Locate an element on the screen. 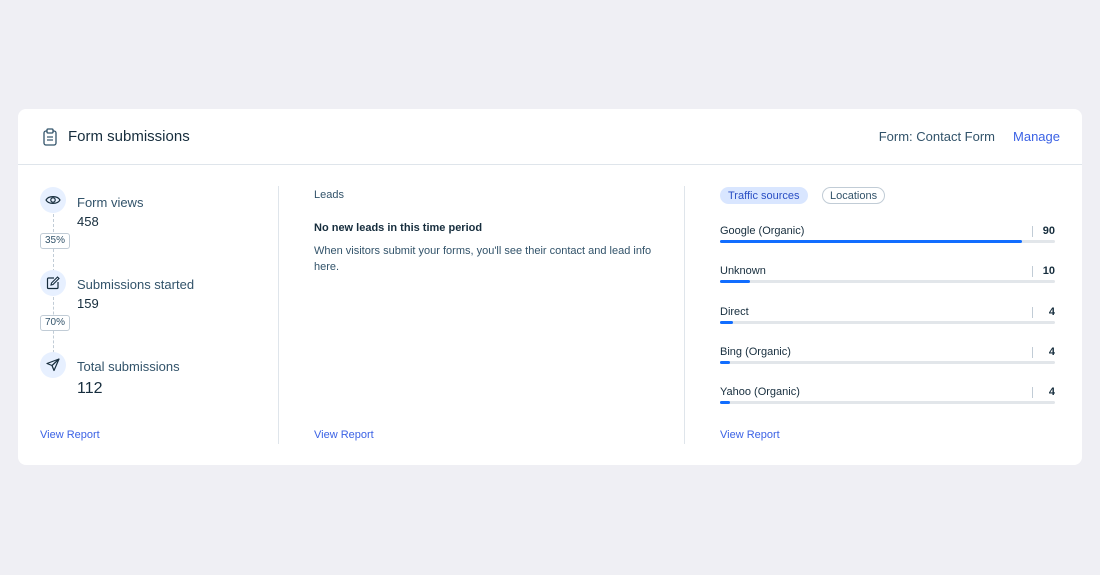 This screenshot has width=1100, height=575. leads-view-report-link: View Report is located at coordinates (344, 435).